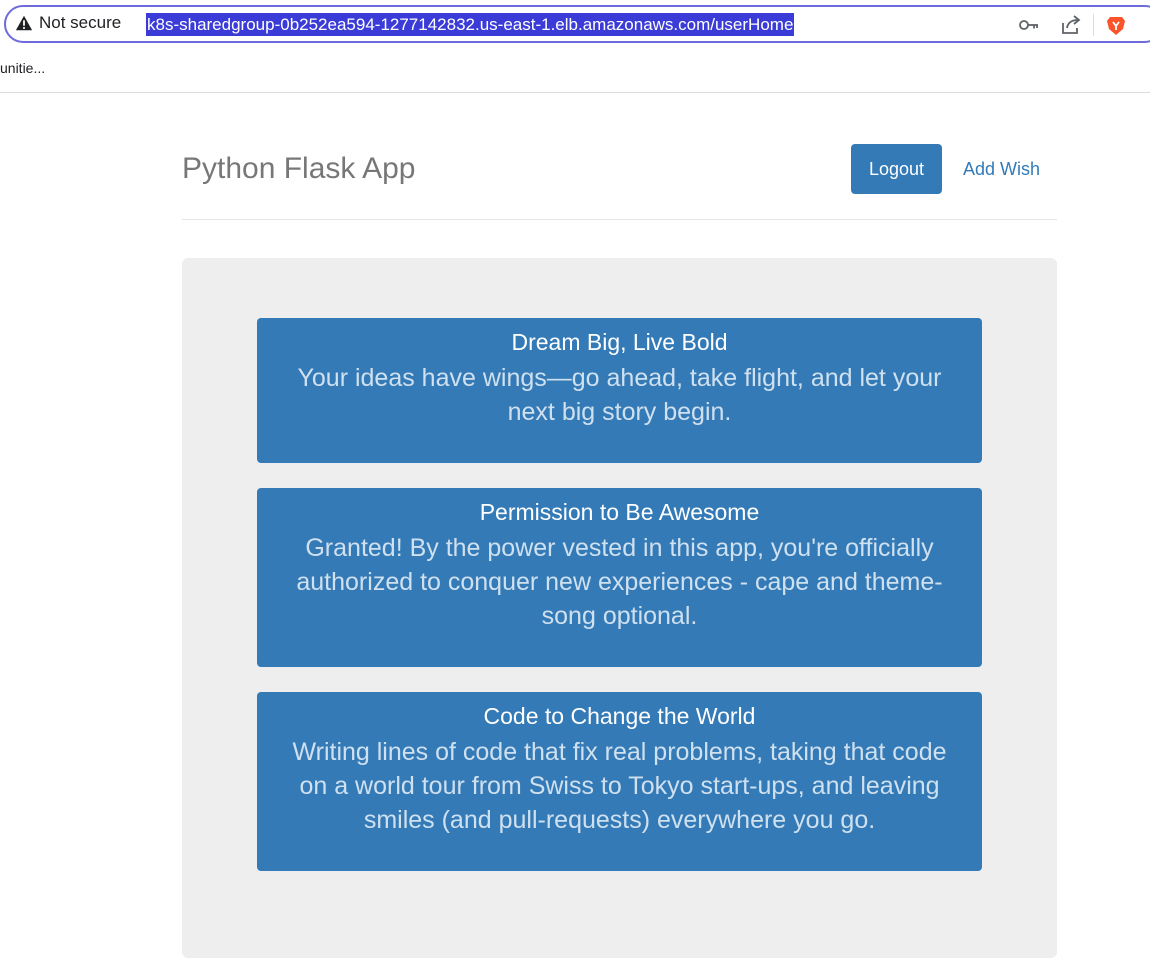  Describe the element at coordinates (1029, 25) in the screenshot. I see `key-icon` at that location.